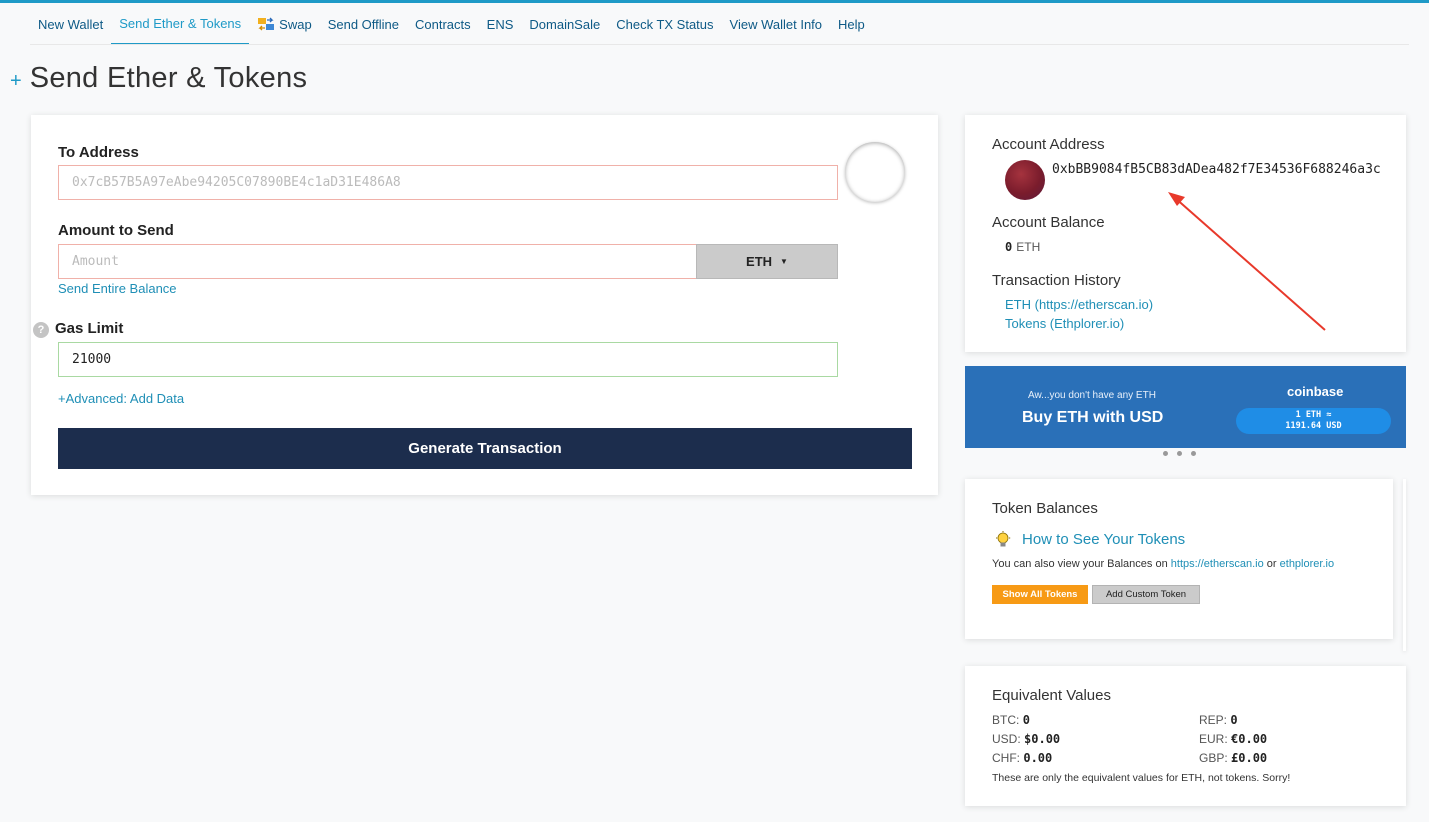 The image size is (1429, 822). I want to click on carousel-dots, so click(1179, 453).